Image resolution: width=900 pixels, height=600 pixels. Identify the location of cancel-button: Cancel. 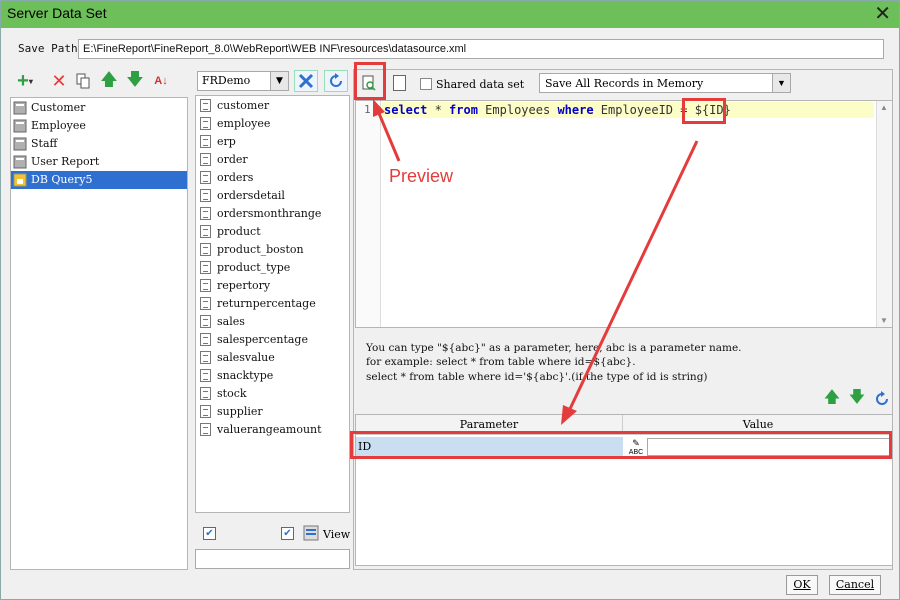
(855, 585).